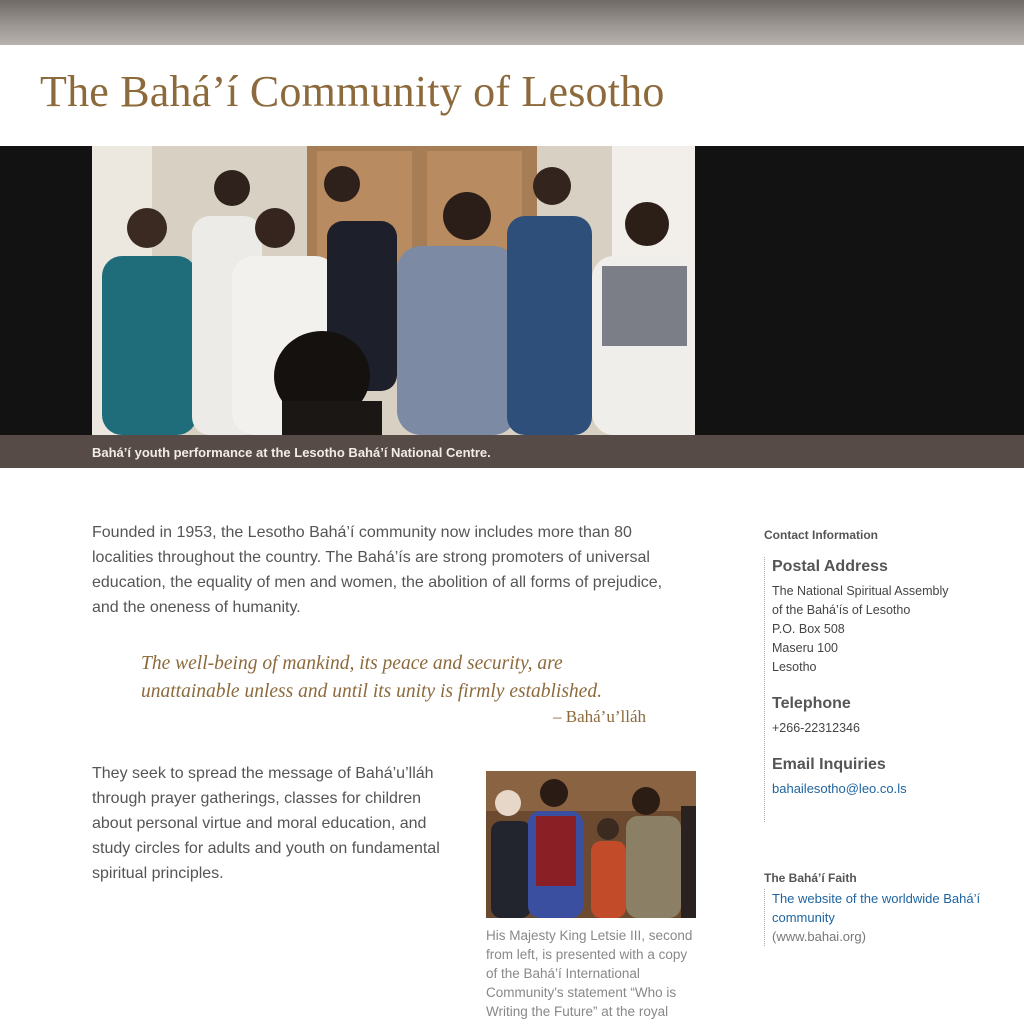 The image size is (1024, 1024). What do you see at coordinates (599, 716) in the screenshot?
I see `quote-attribution: – Bahá’u’lláh` at bounding box center [599, 716].